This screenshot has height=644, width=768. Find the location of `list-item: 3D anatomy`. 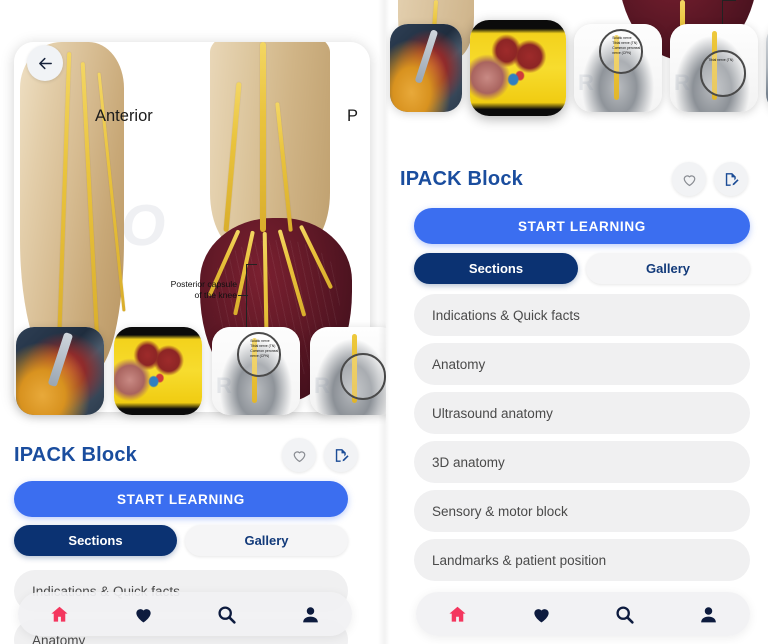

list-item: 3D anatomy is located at coordinates (582, 462).